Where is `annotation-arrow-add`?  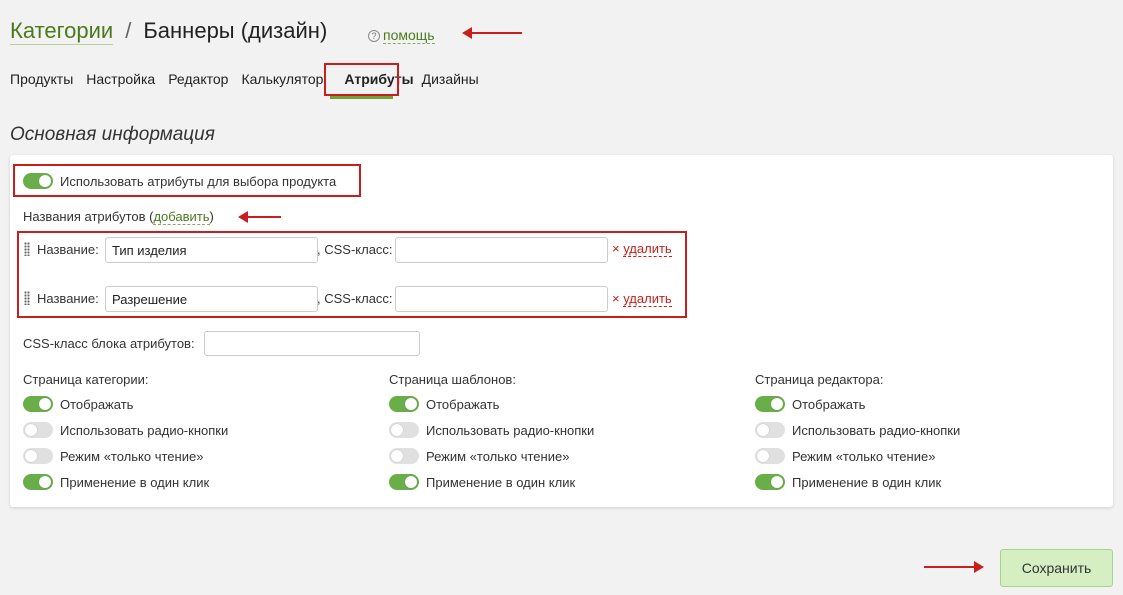
annotation-arrow-add is located at coordinates (259, 217).